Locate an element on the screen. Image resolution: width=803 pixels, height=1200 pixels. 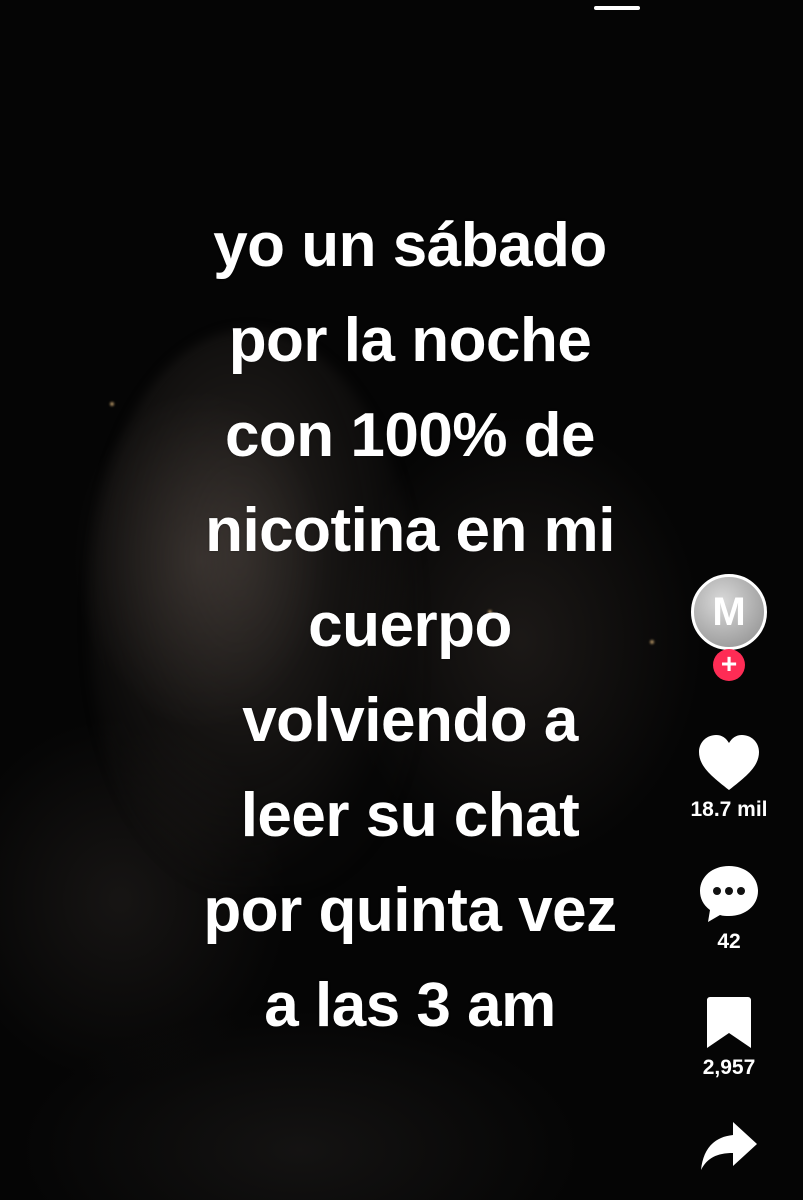
caption-line: cuerpo is located at coordinates (410, 625).